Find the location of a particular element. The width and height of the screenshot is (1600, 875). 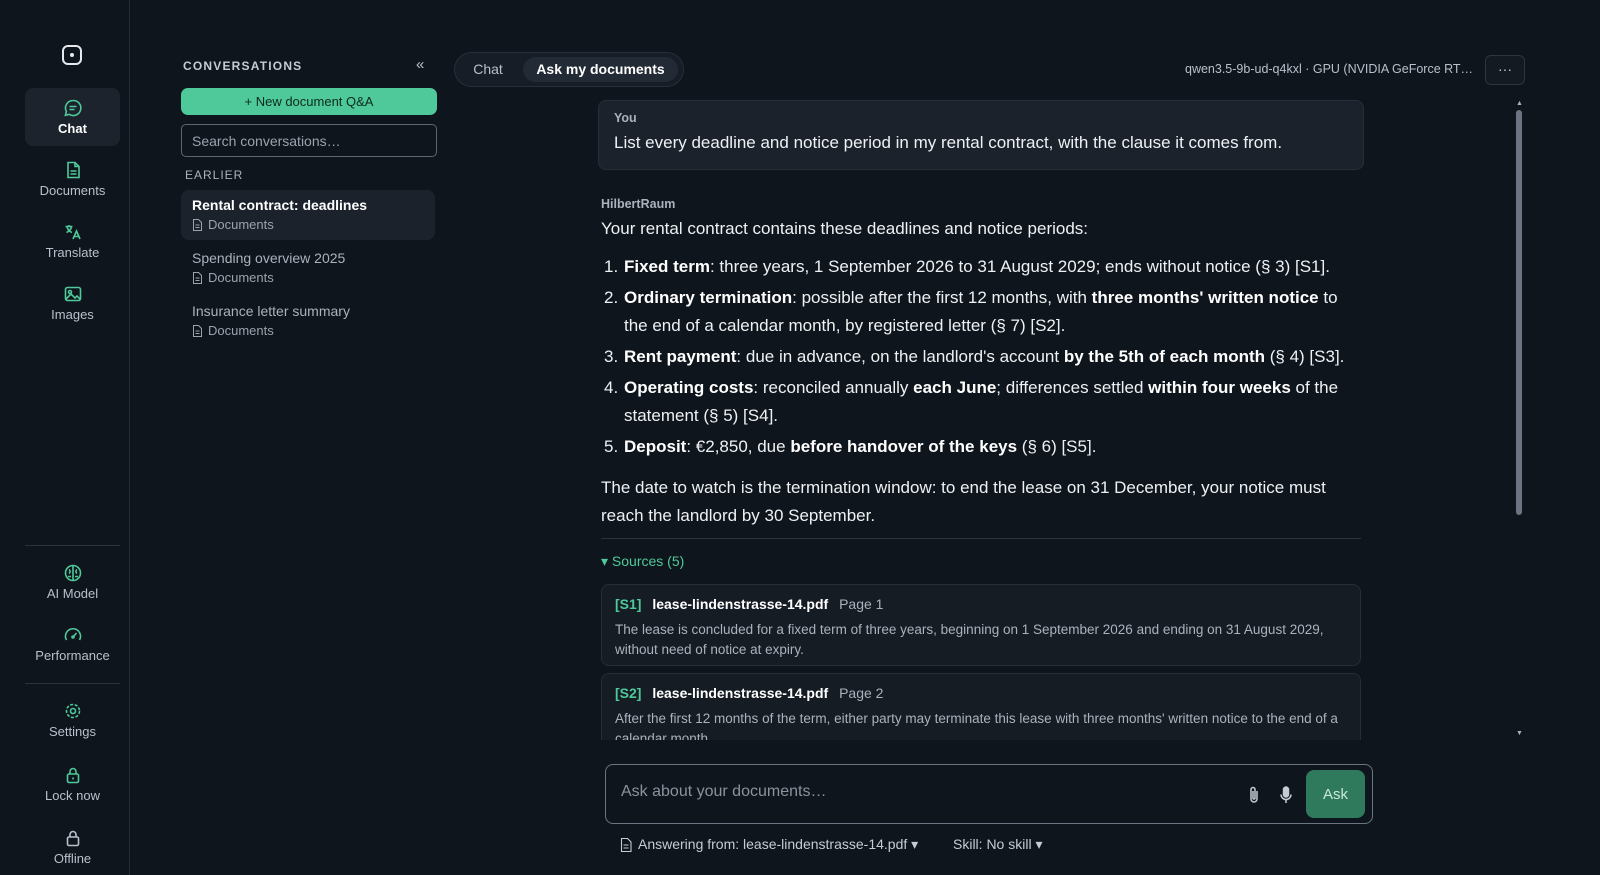

tab-chat: Chat is located at coordinates (488, 69).